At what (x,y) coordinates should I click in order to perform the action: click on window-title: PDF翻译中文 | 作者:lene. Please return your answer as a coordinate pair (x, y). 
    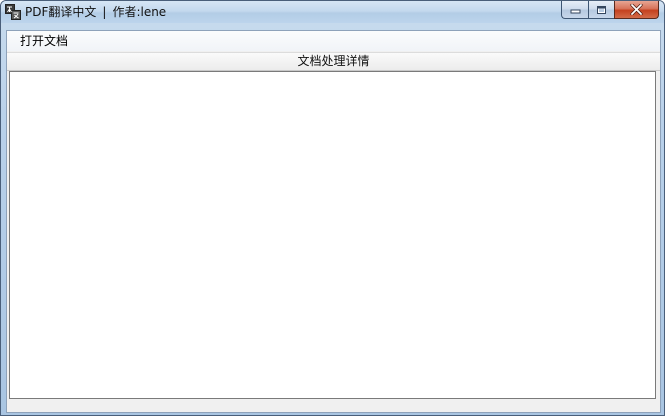
    Looking at the image, I should click on (95, 12).